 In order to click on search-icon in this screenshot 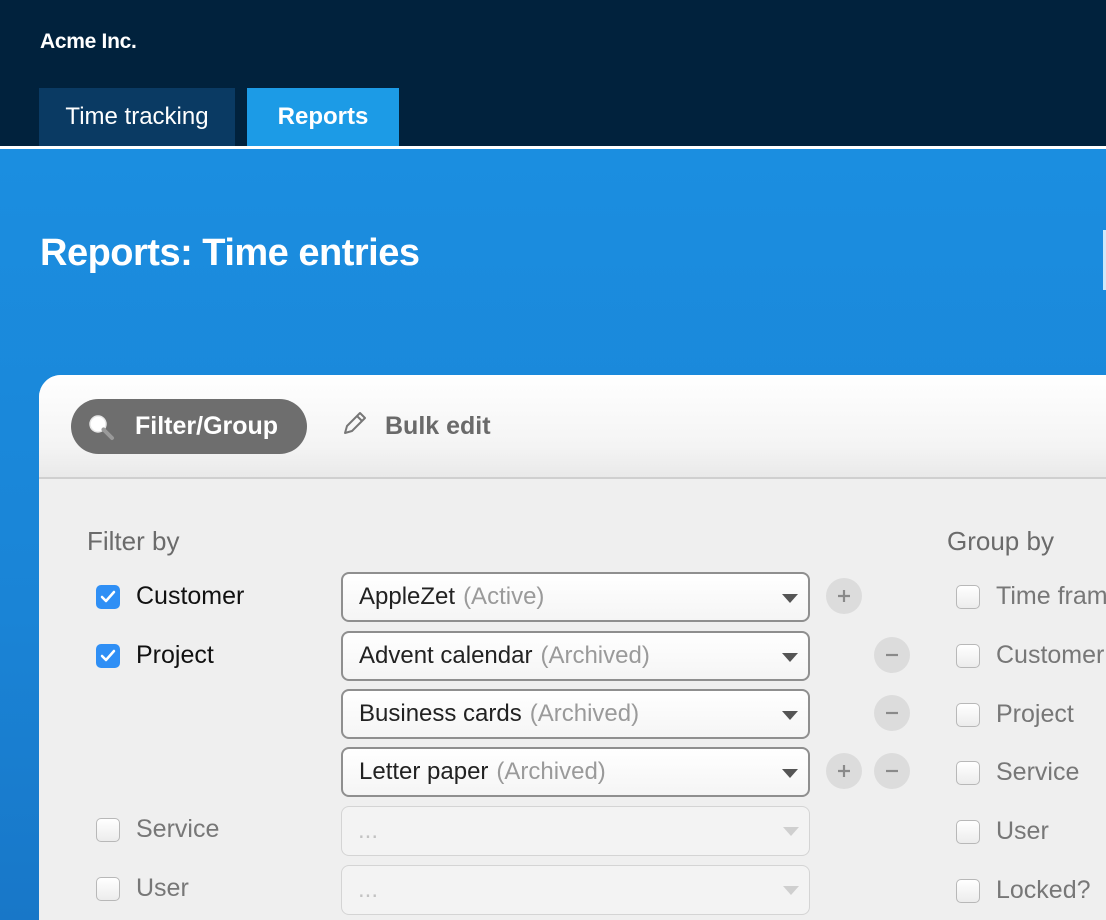, I will do `click(101, 427)`.